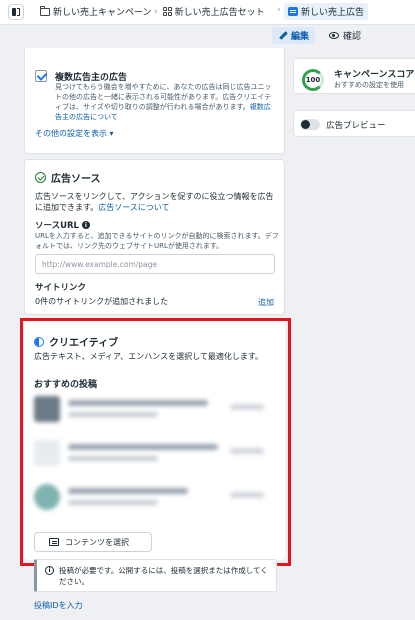  Describe the element at coordinates (369, 85) in the screenshot. I see `campaign-score-subtitle: おすすめの設定を使用` at that location.